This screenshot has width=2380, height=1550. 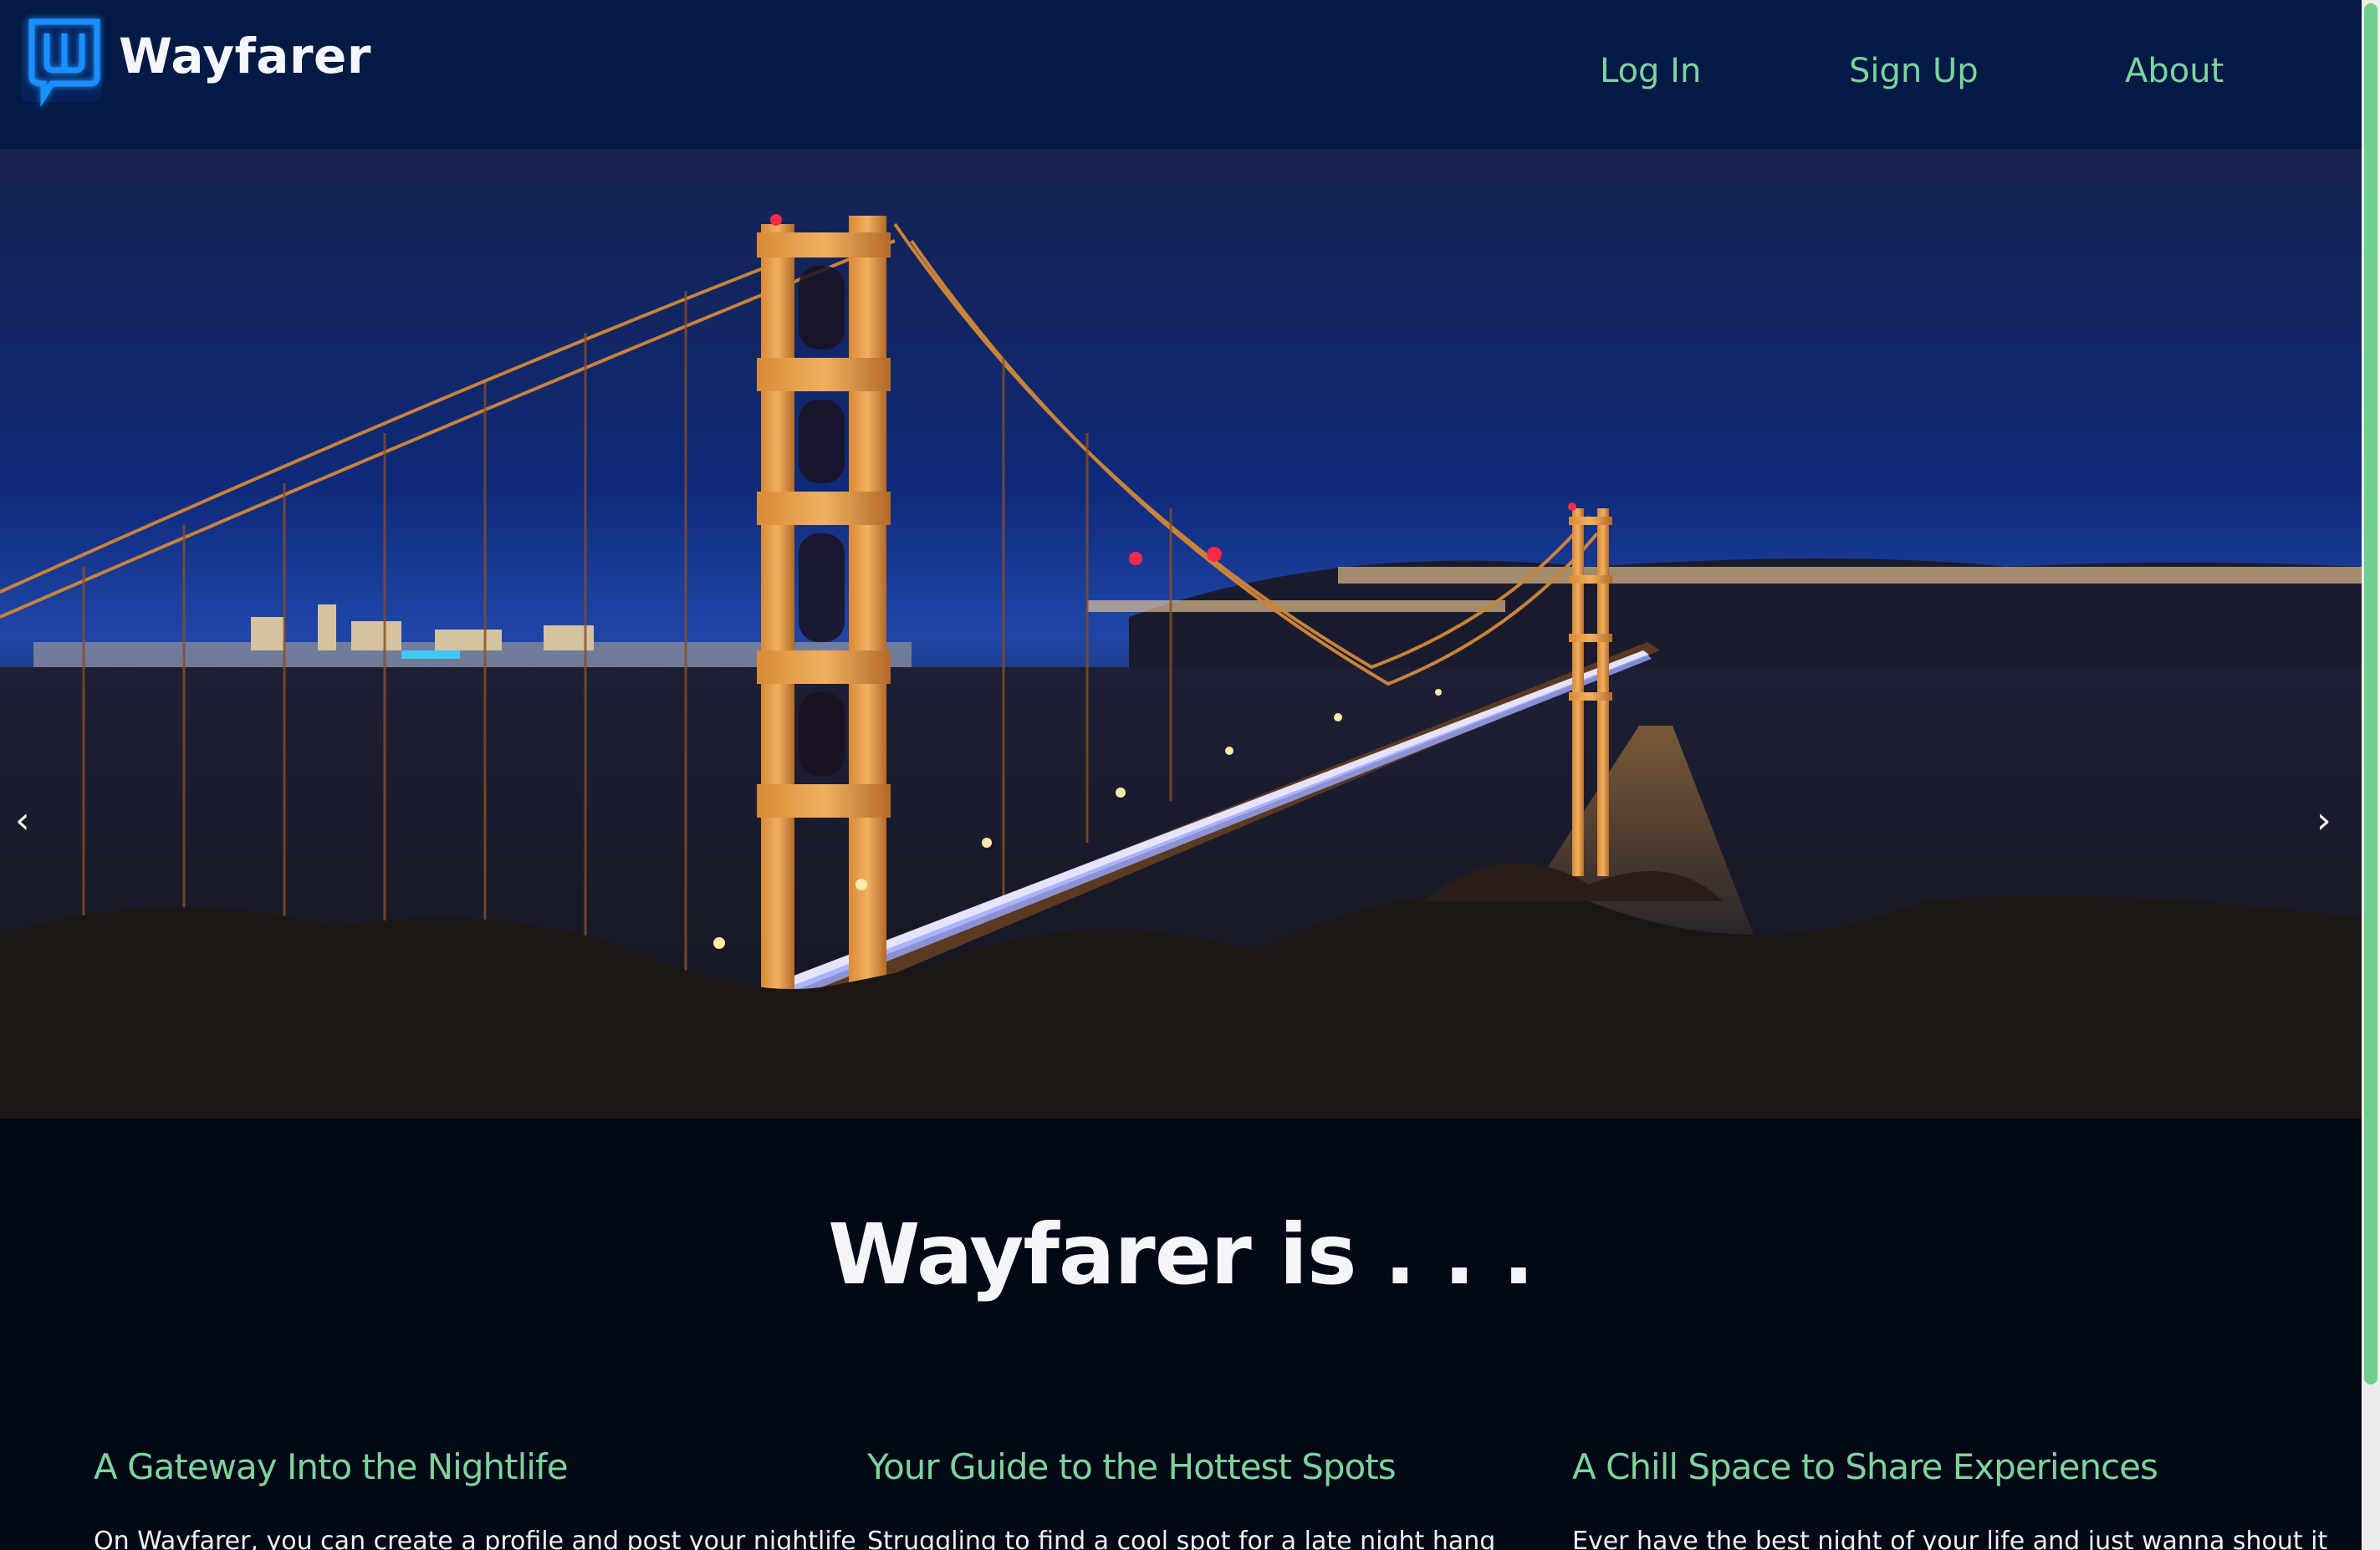 I want to click on brand-name: Wayfarer, so click(x=245, y=56).